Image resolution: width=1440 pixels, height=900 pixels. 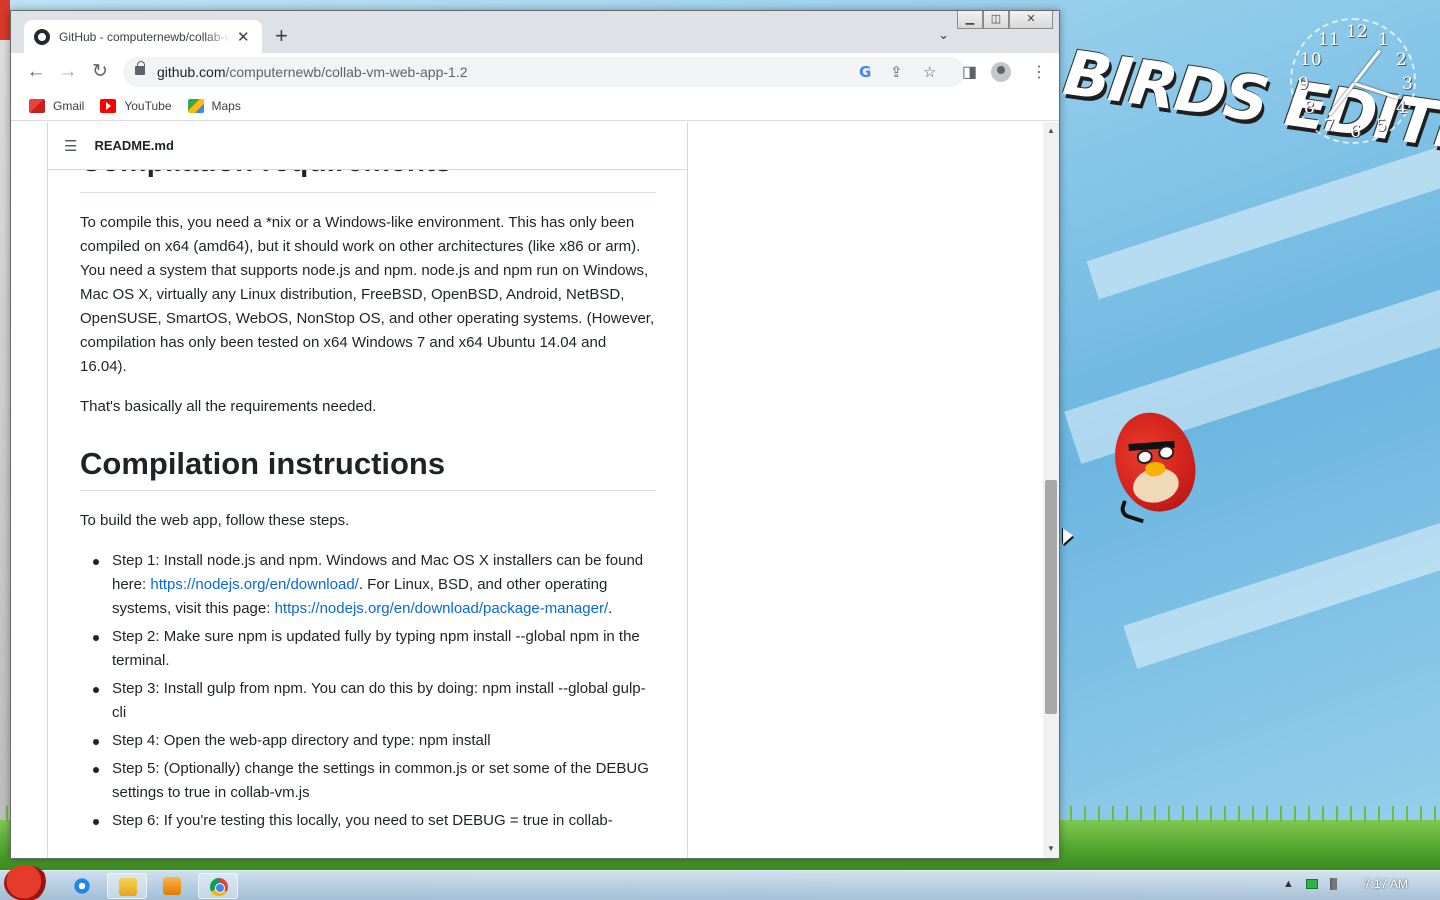 I want to click on forward-arrow-icon: →, so click(x=68, y=72).